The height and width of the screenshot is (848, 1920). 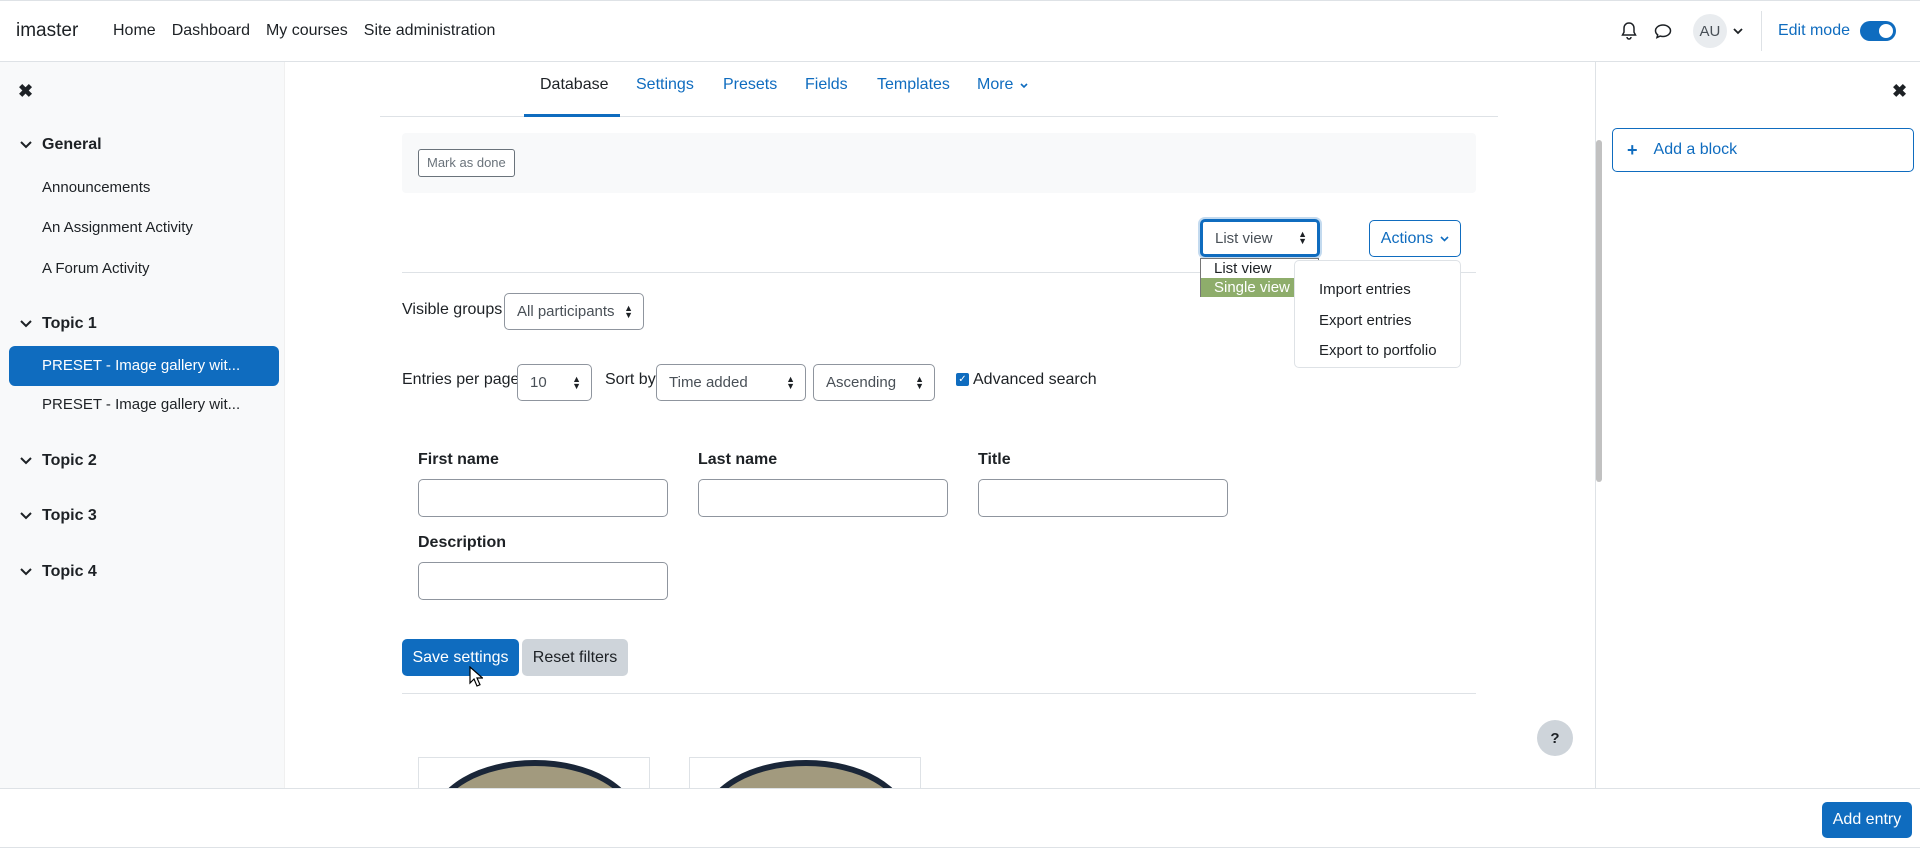 What do you see at coordinates (1663, 31) in the screenshot?
I see `message-drawer-icon` at bounding box center [1663, 31].